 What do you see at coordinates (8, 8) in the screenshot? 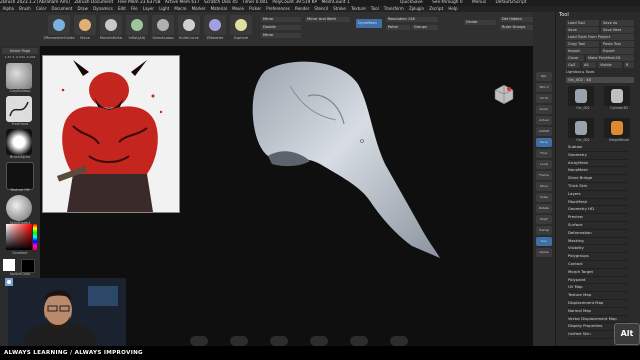
I see `menu-alpha: Alpha` at bounding box center [8, 8].